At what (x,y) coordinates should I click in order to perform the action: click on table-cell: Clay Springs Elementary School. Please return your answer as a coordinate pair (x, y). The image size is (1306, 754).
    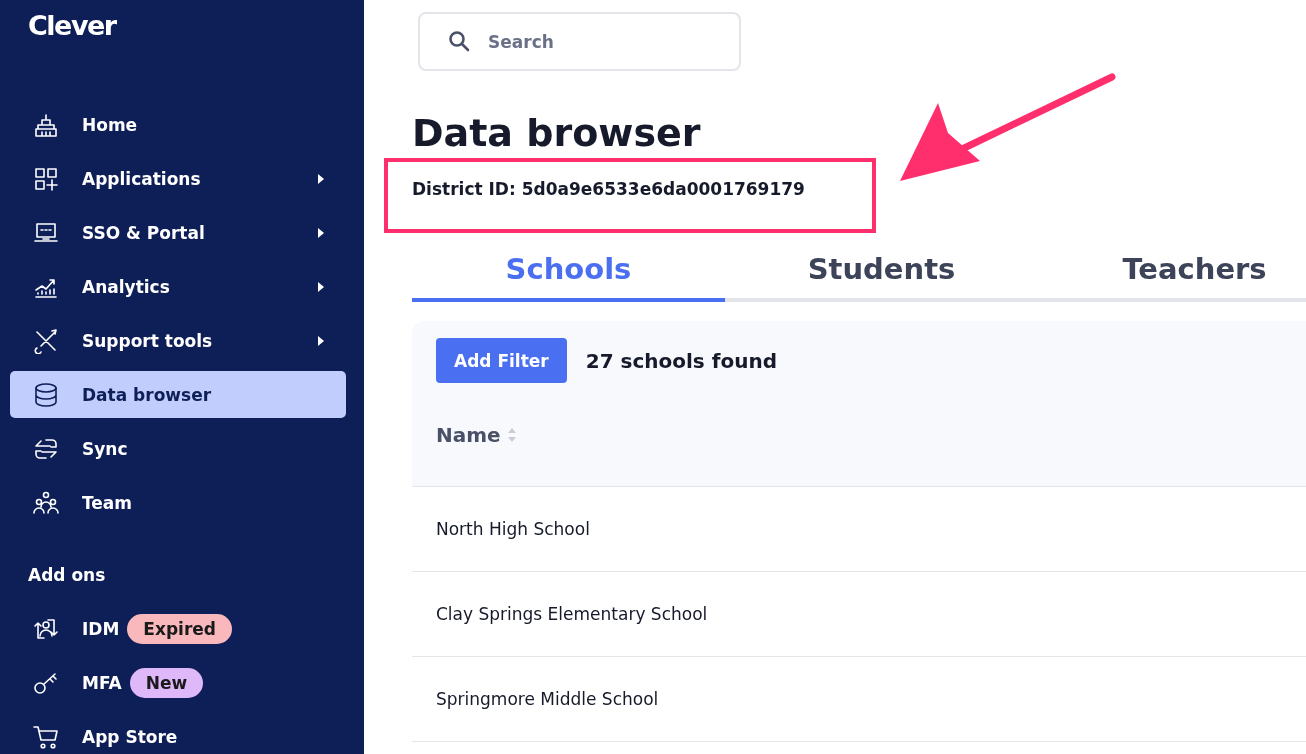
    Looking at the image, I should click on (572, 614).